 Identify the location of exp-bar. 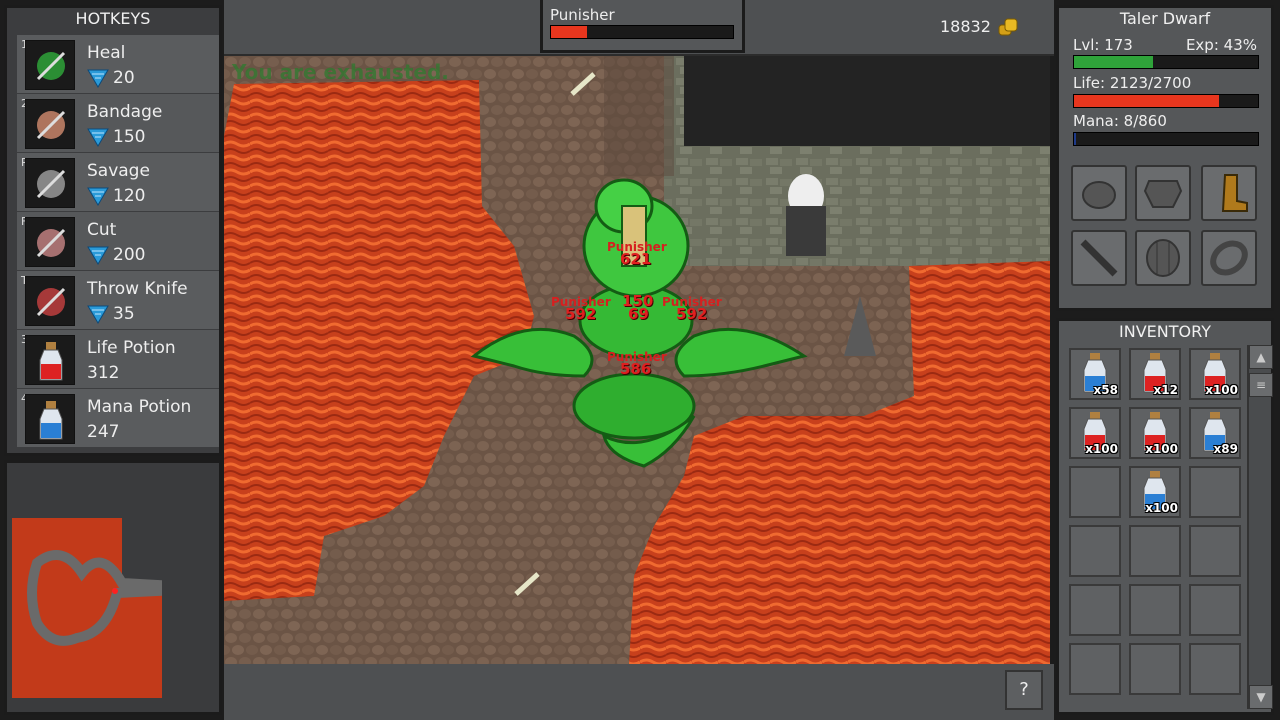
(1166, 62).